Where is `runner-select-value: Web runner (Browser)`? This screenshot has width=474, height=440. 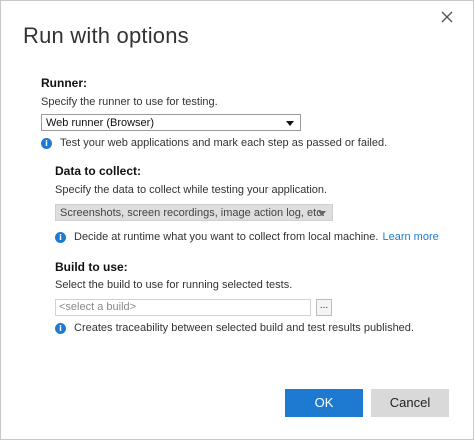
runner-select-value: Web runner (Browser) is located at coordinates (100, 123).